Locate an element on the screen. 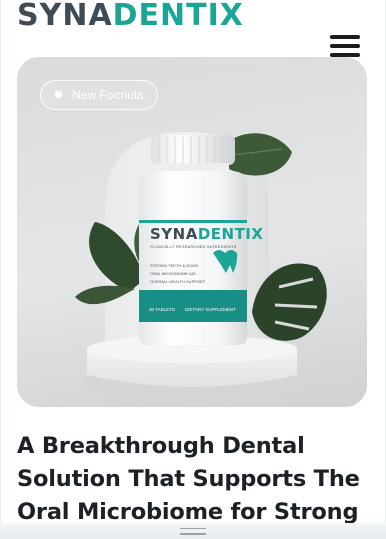 The image size is (386, 539). bottom-drawer-handle is located at coordinates (193, 531).